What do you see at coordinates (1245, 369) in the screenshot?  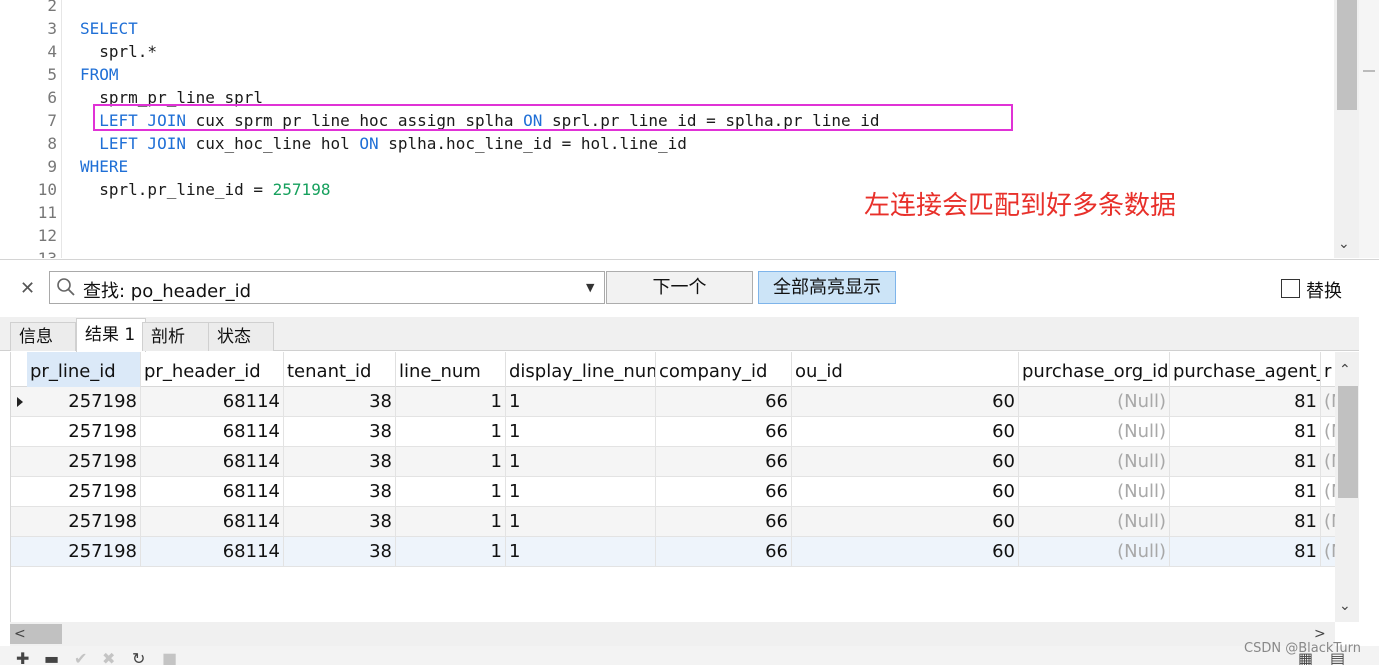 I see `column-header-purchase-agent-id: purchase_agent_id` at bounding box center [1245, 369].